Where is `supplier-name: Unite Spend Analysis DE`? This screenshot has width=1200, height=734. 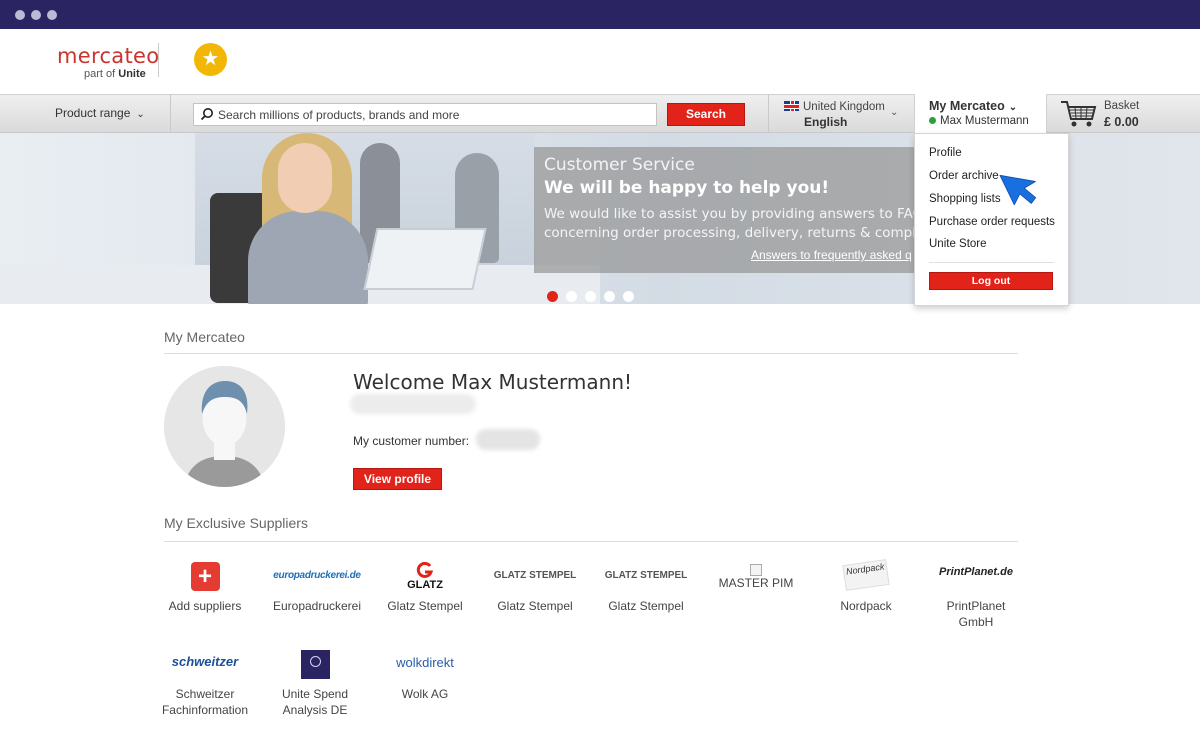
supplier-name: Unite Spend Analysis DE is located at coordinates (315, 702).